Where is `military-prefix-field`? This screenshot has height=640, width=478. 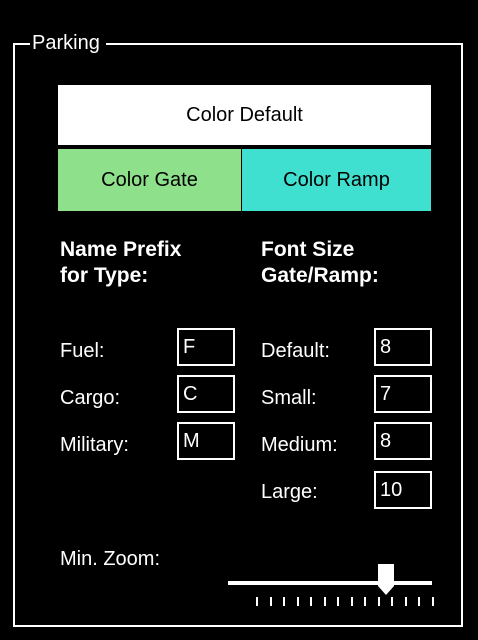
military-prefix-field is located at coordinates (206, 441).